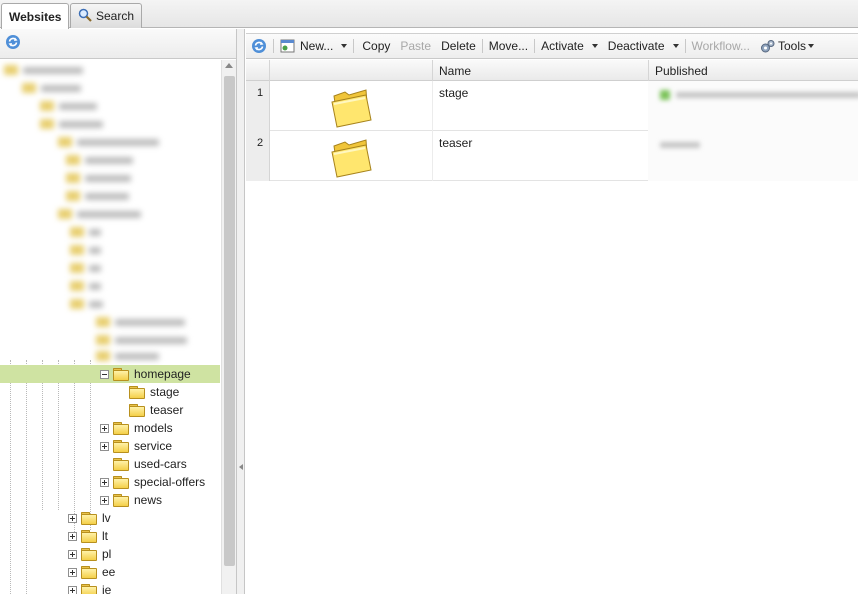 The width and height of the screenshot is (858, 594). I want to click on tree-node-models: models, so click(136, 428).